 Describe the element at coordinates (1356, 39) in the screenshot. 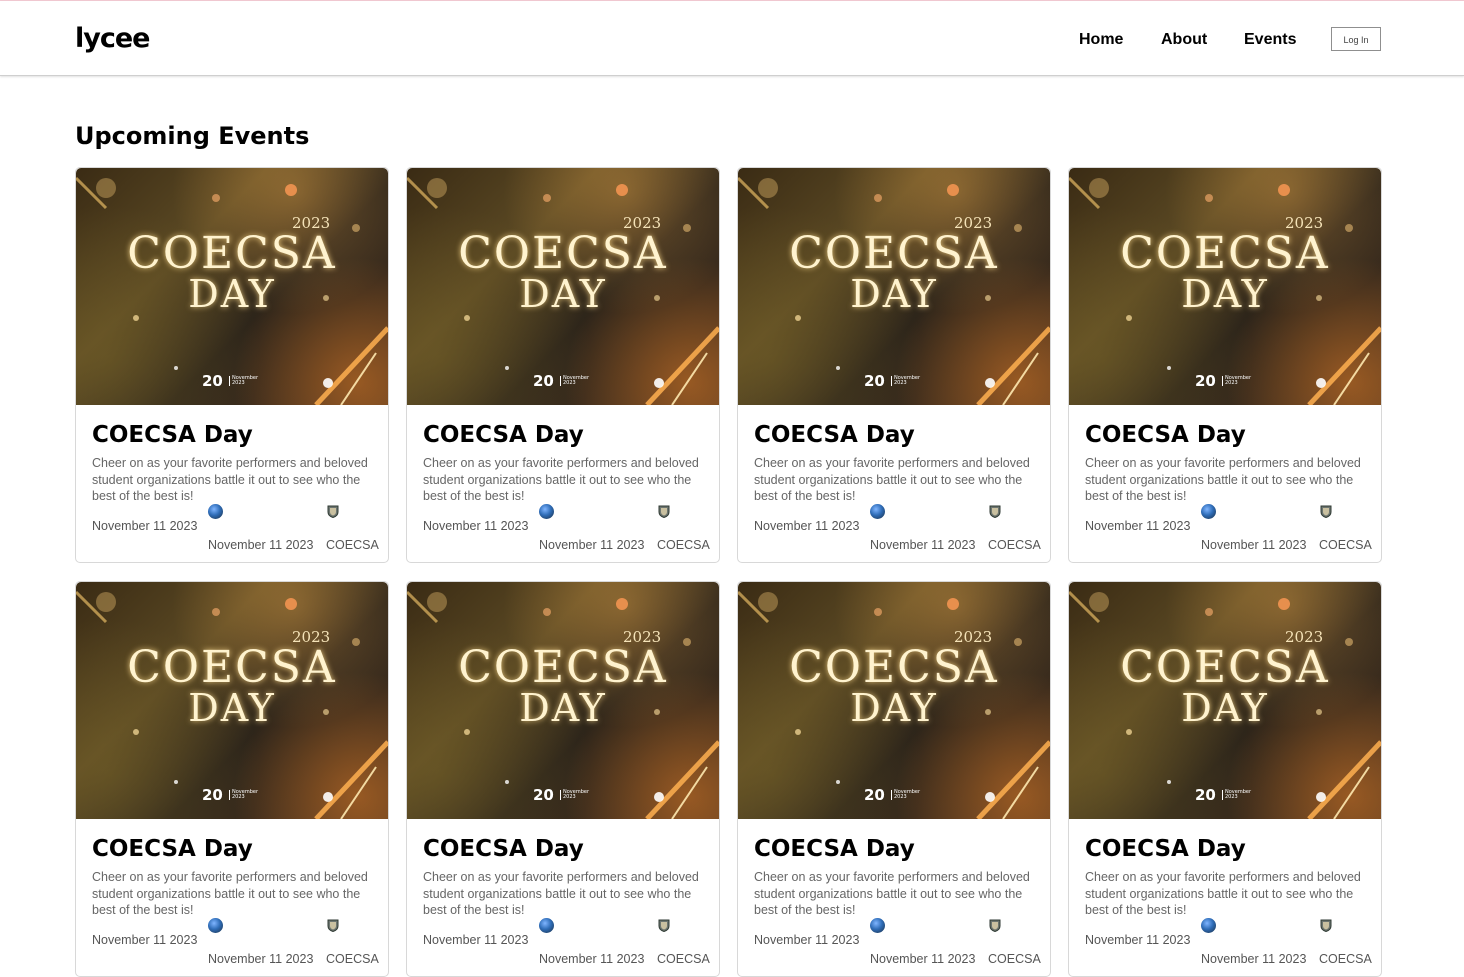

I see `login-button: Log In` at that location.